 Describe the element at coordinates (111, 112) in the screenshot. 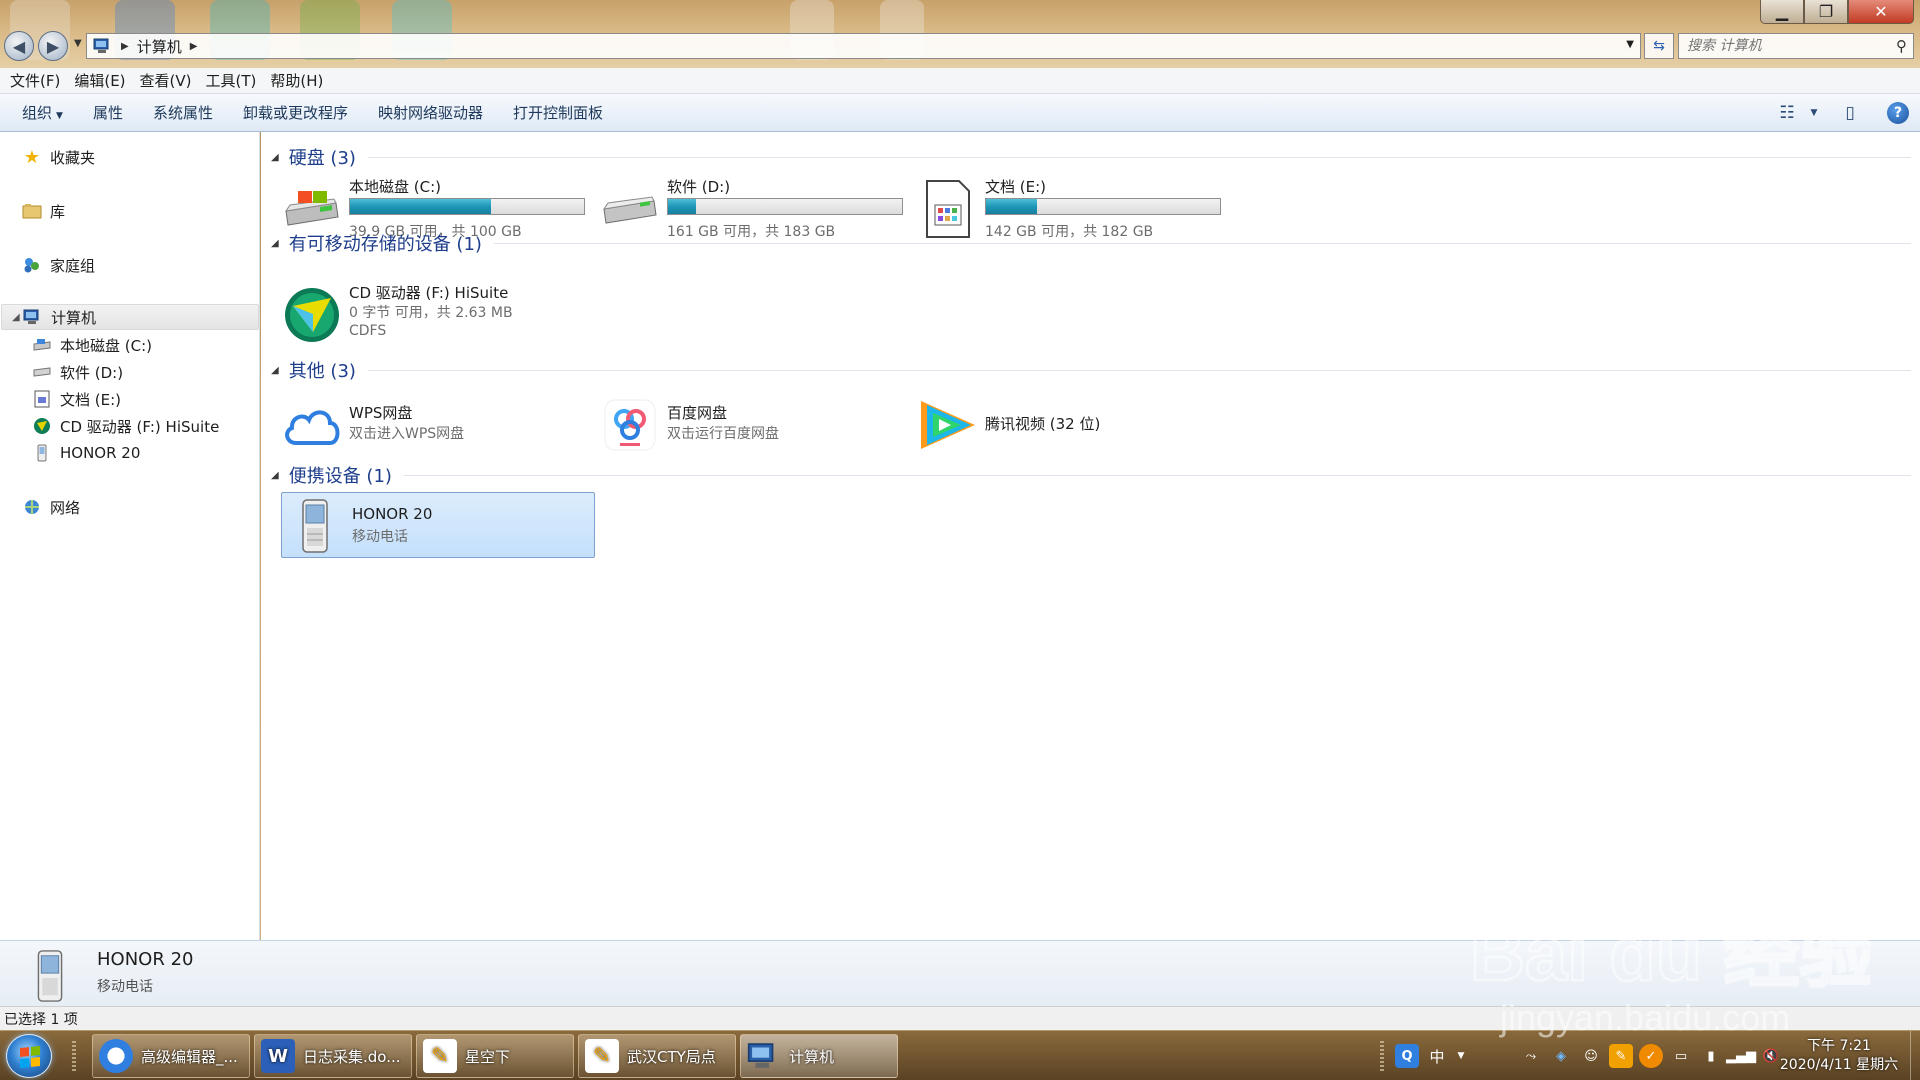

I see `properties-button: 属性` at that location.